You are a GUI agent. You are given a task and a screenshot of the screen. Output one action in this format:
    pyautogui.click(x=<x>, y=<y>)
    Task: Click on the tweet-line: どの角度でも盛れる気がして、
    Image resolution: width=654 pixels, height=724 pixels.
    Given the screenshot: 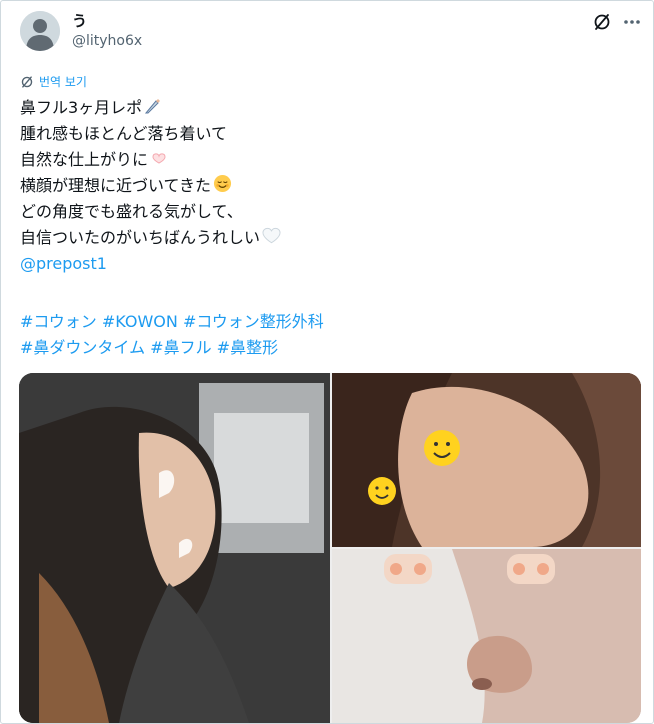 What is the action you would take?
    pyautogui.click(x=131, y=211)
    